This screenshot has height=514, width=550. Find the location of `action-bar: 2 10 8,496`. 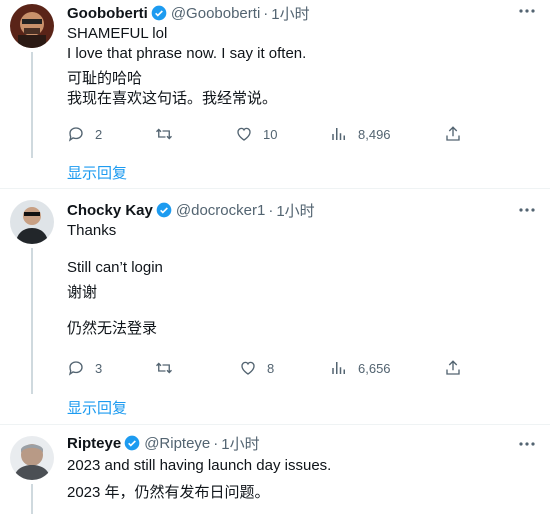

action-bar: 2 10 8,496 is located at coordinates (272, 134).